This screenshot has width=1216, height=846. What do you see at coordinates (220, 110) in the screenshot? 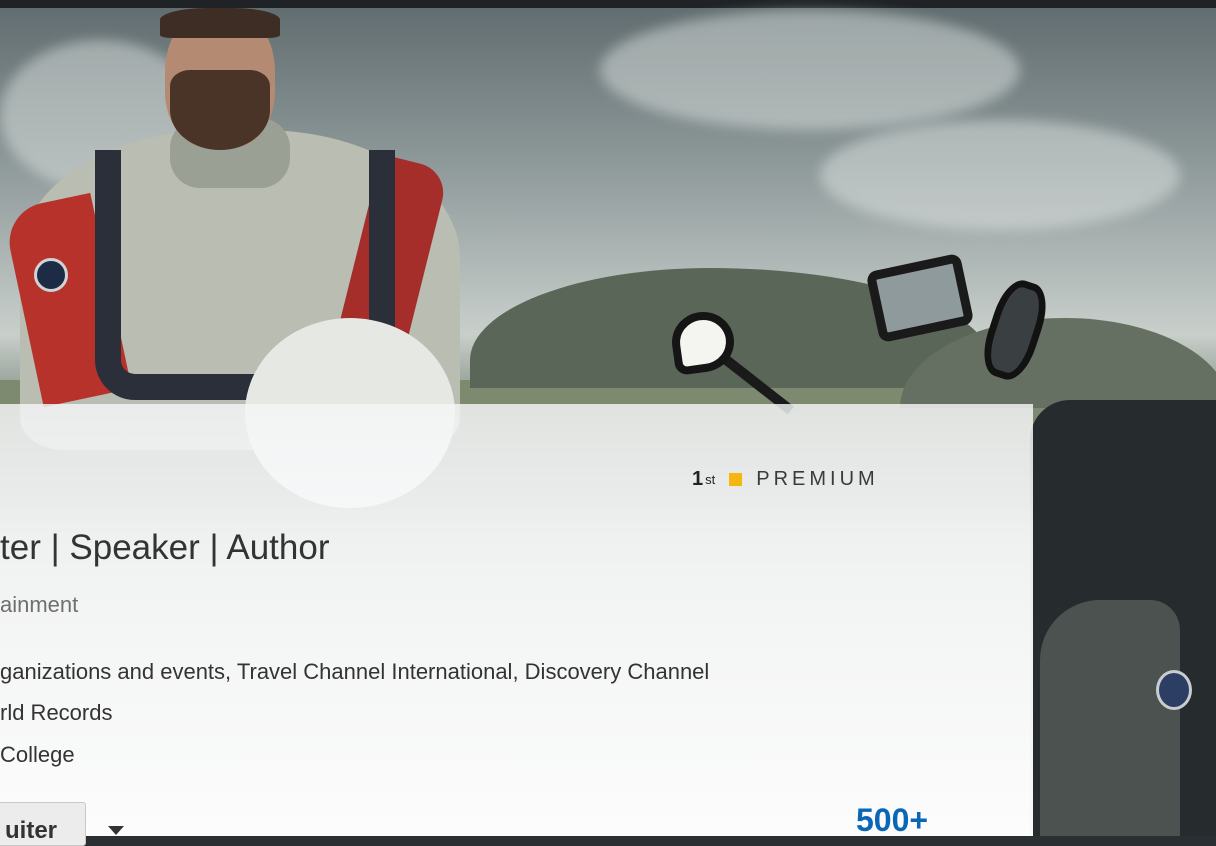
I see `rider-beard` at bounding box center [220, 110].